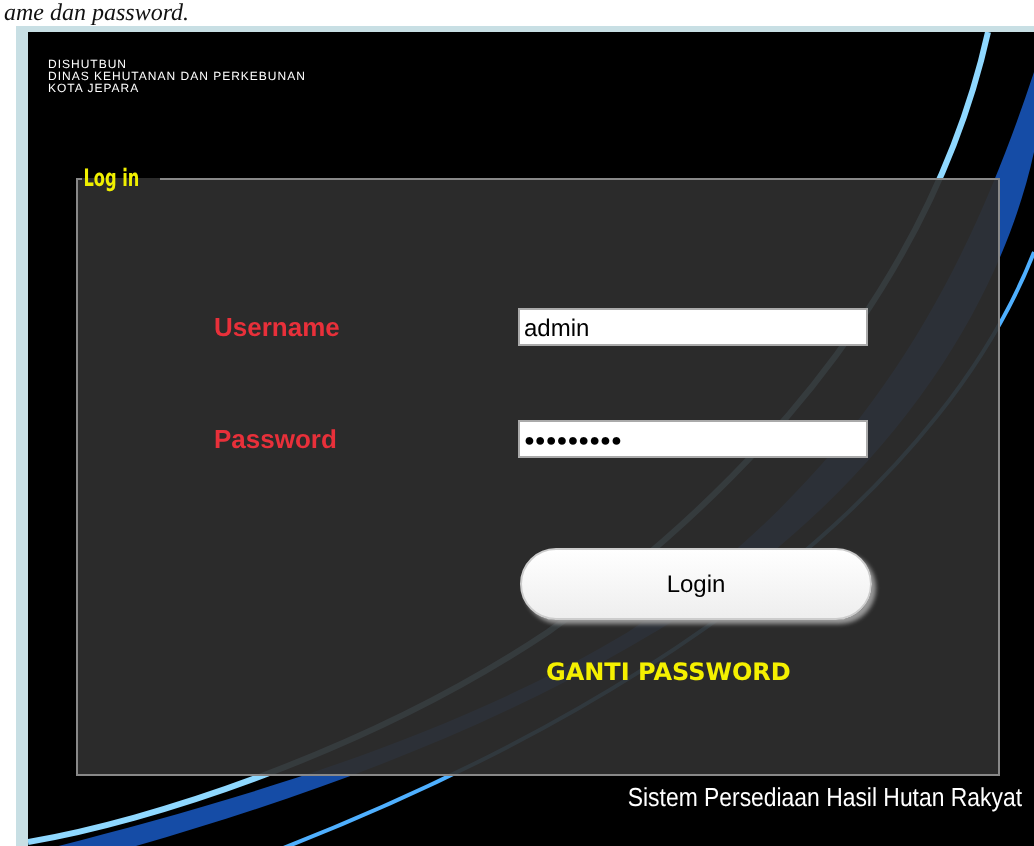  I want to click on field-label: Username, so click(278, 327).